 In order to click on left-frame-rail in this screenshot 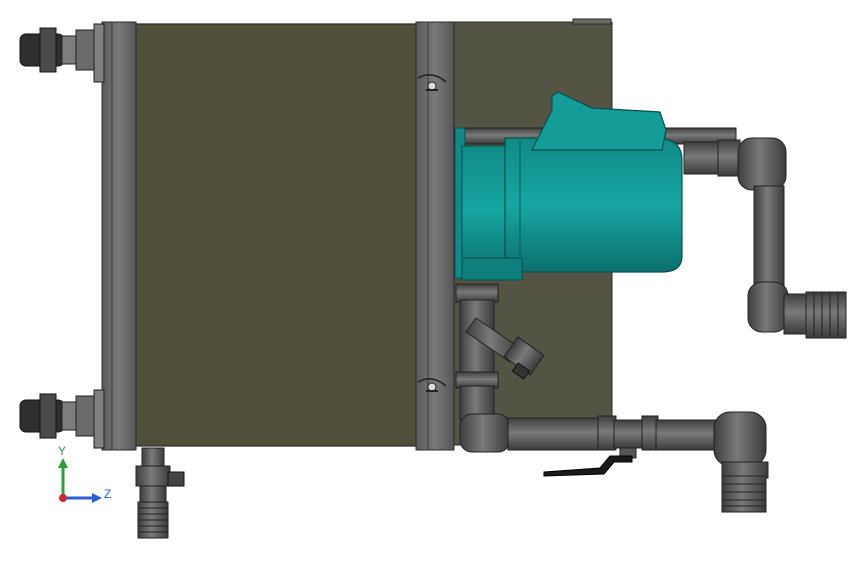, I will do `click(119, 236)`.